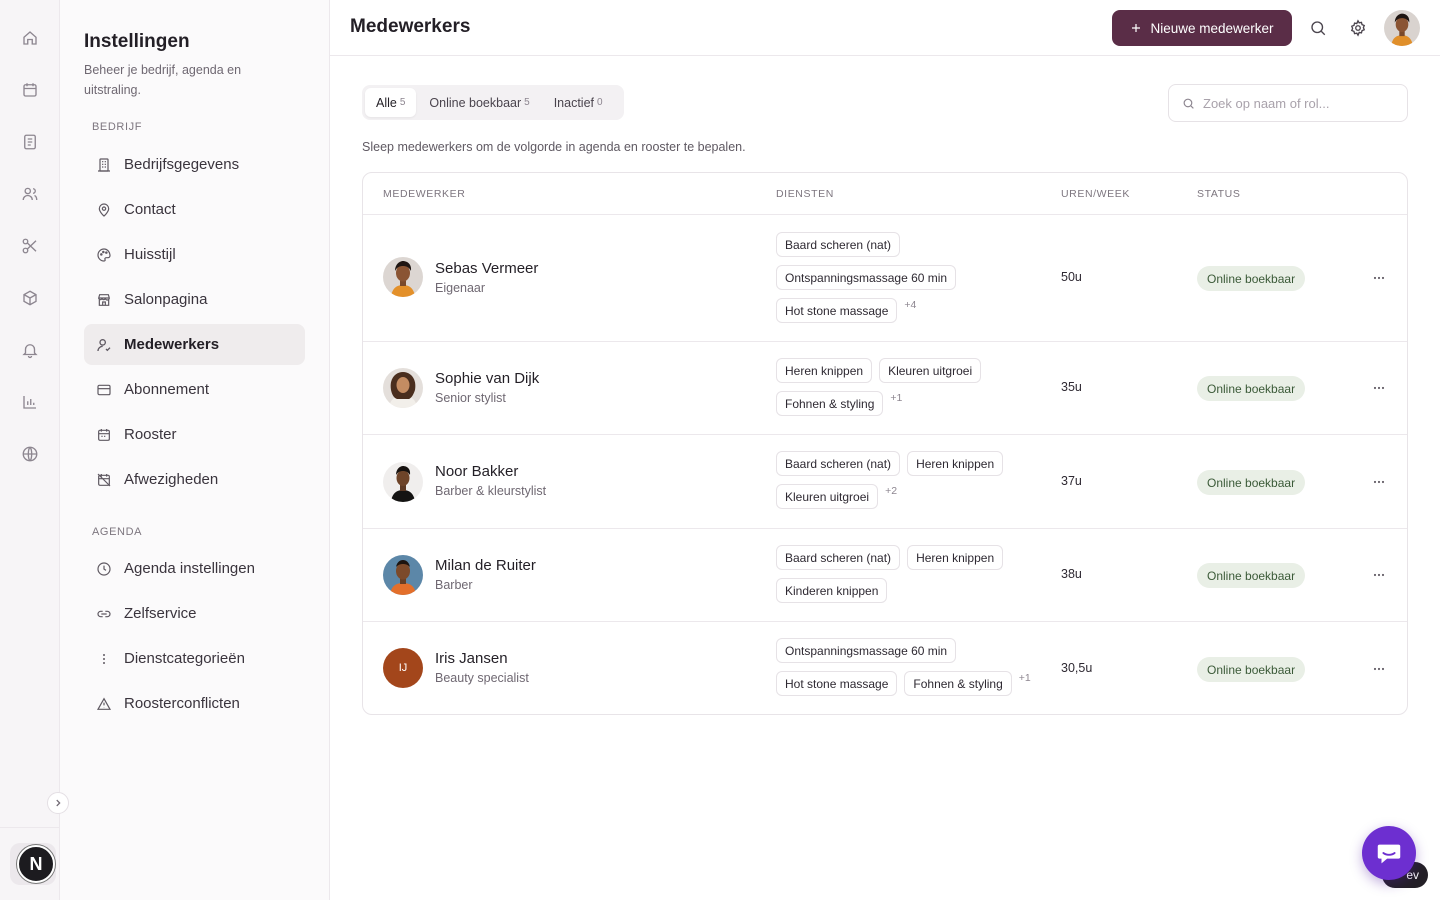 Image resolution: width=1440 pixels, height=900 pixels. Describe the element at coordinates (104, 345) in the screenshot. I see `user-icon` at that location.